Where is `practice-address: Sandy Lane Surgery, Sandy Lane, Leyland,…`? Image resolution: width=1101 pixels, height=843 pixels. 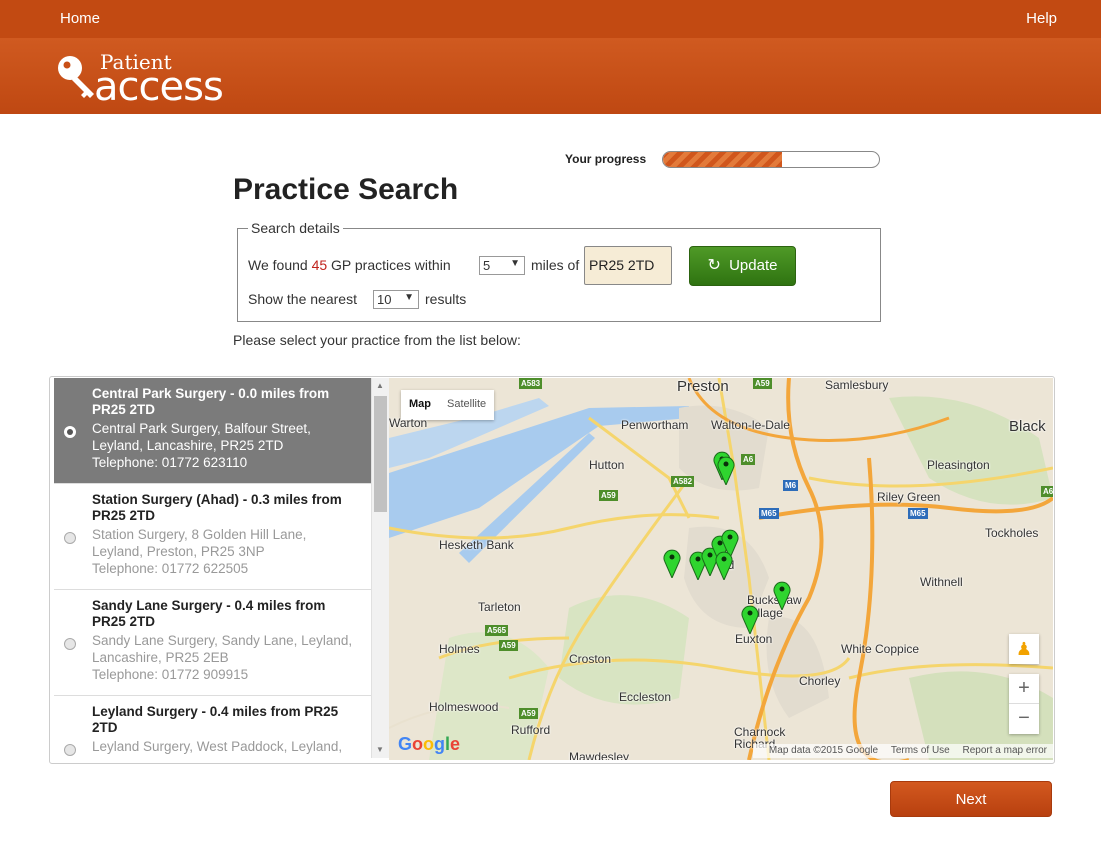 practice-address: Sandy Lane Surgery, Sandy Lane, Leyland,… is located at coordinates (224, 657).